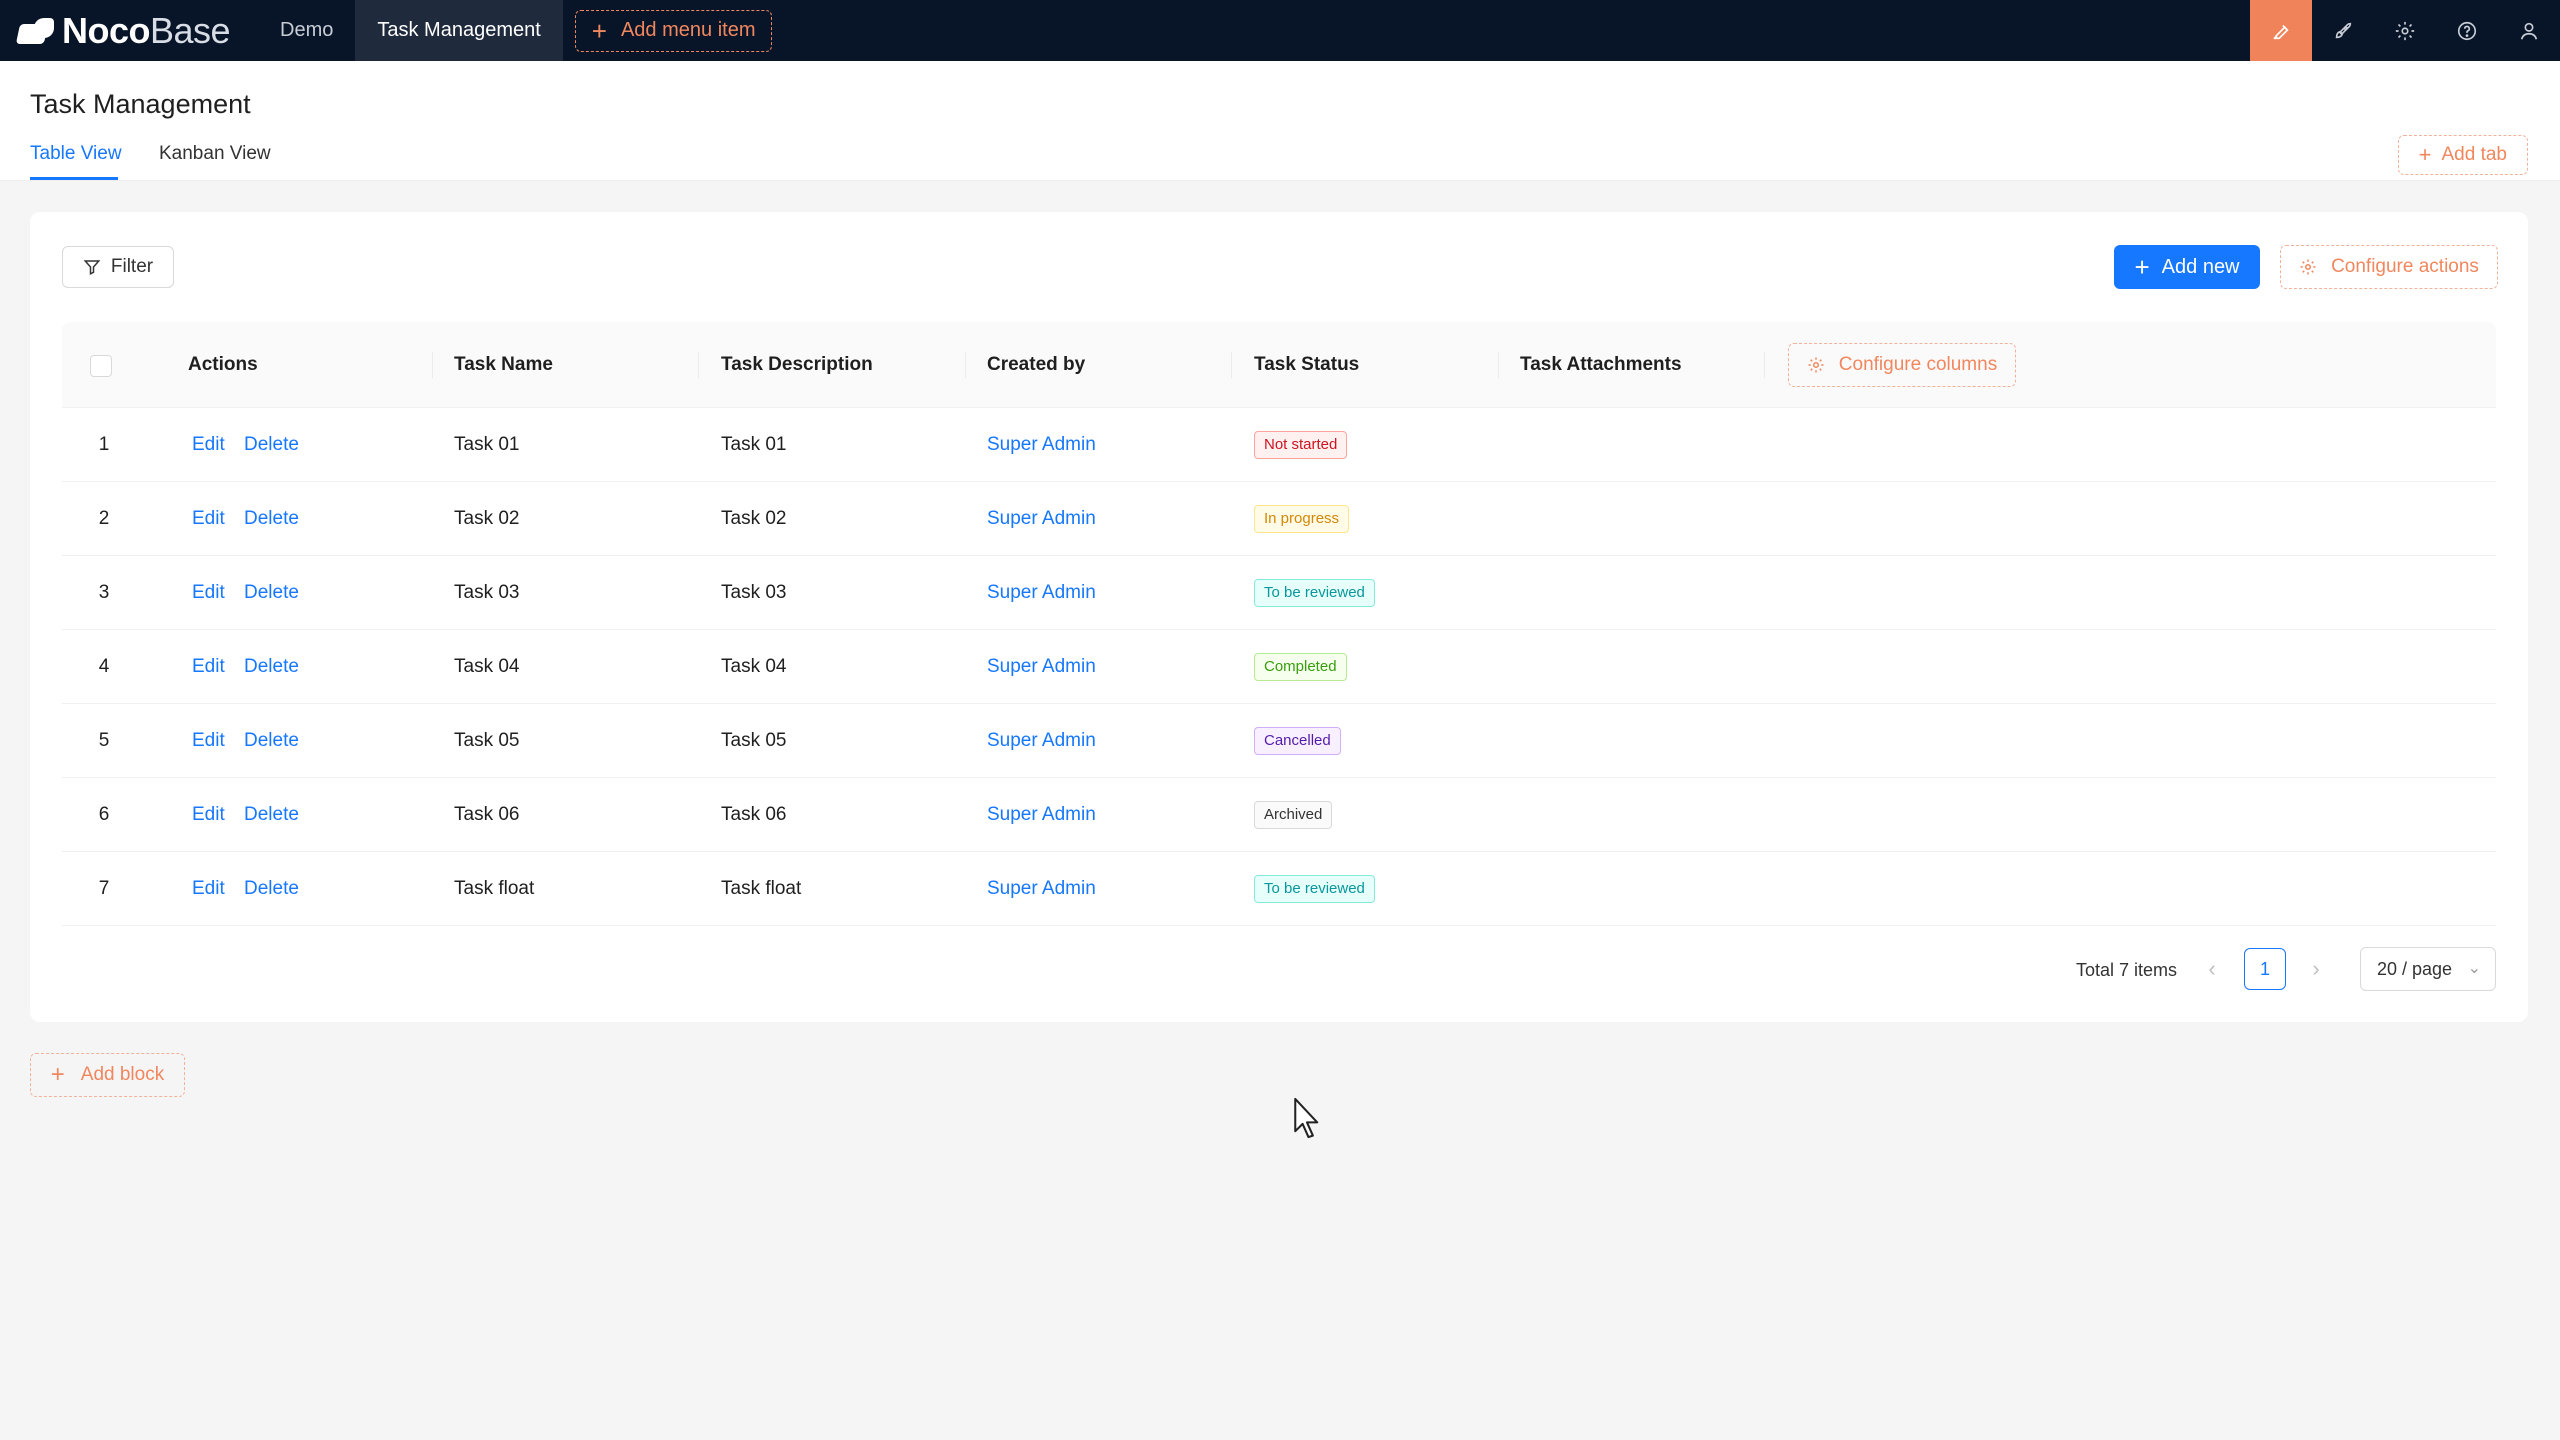 The width and height of the screenshot is (2560, 1440). What do you see at coordinates (2474, 968) in the screenshot?
I see `chevron-down-icon: ⌄` at bounding box center [2474, 968].